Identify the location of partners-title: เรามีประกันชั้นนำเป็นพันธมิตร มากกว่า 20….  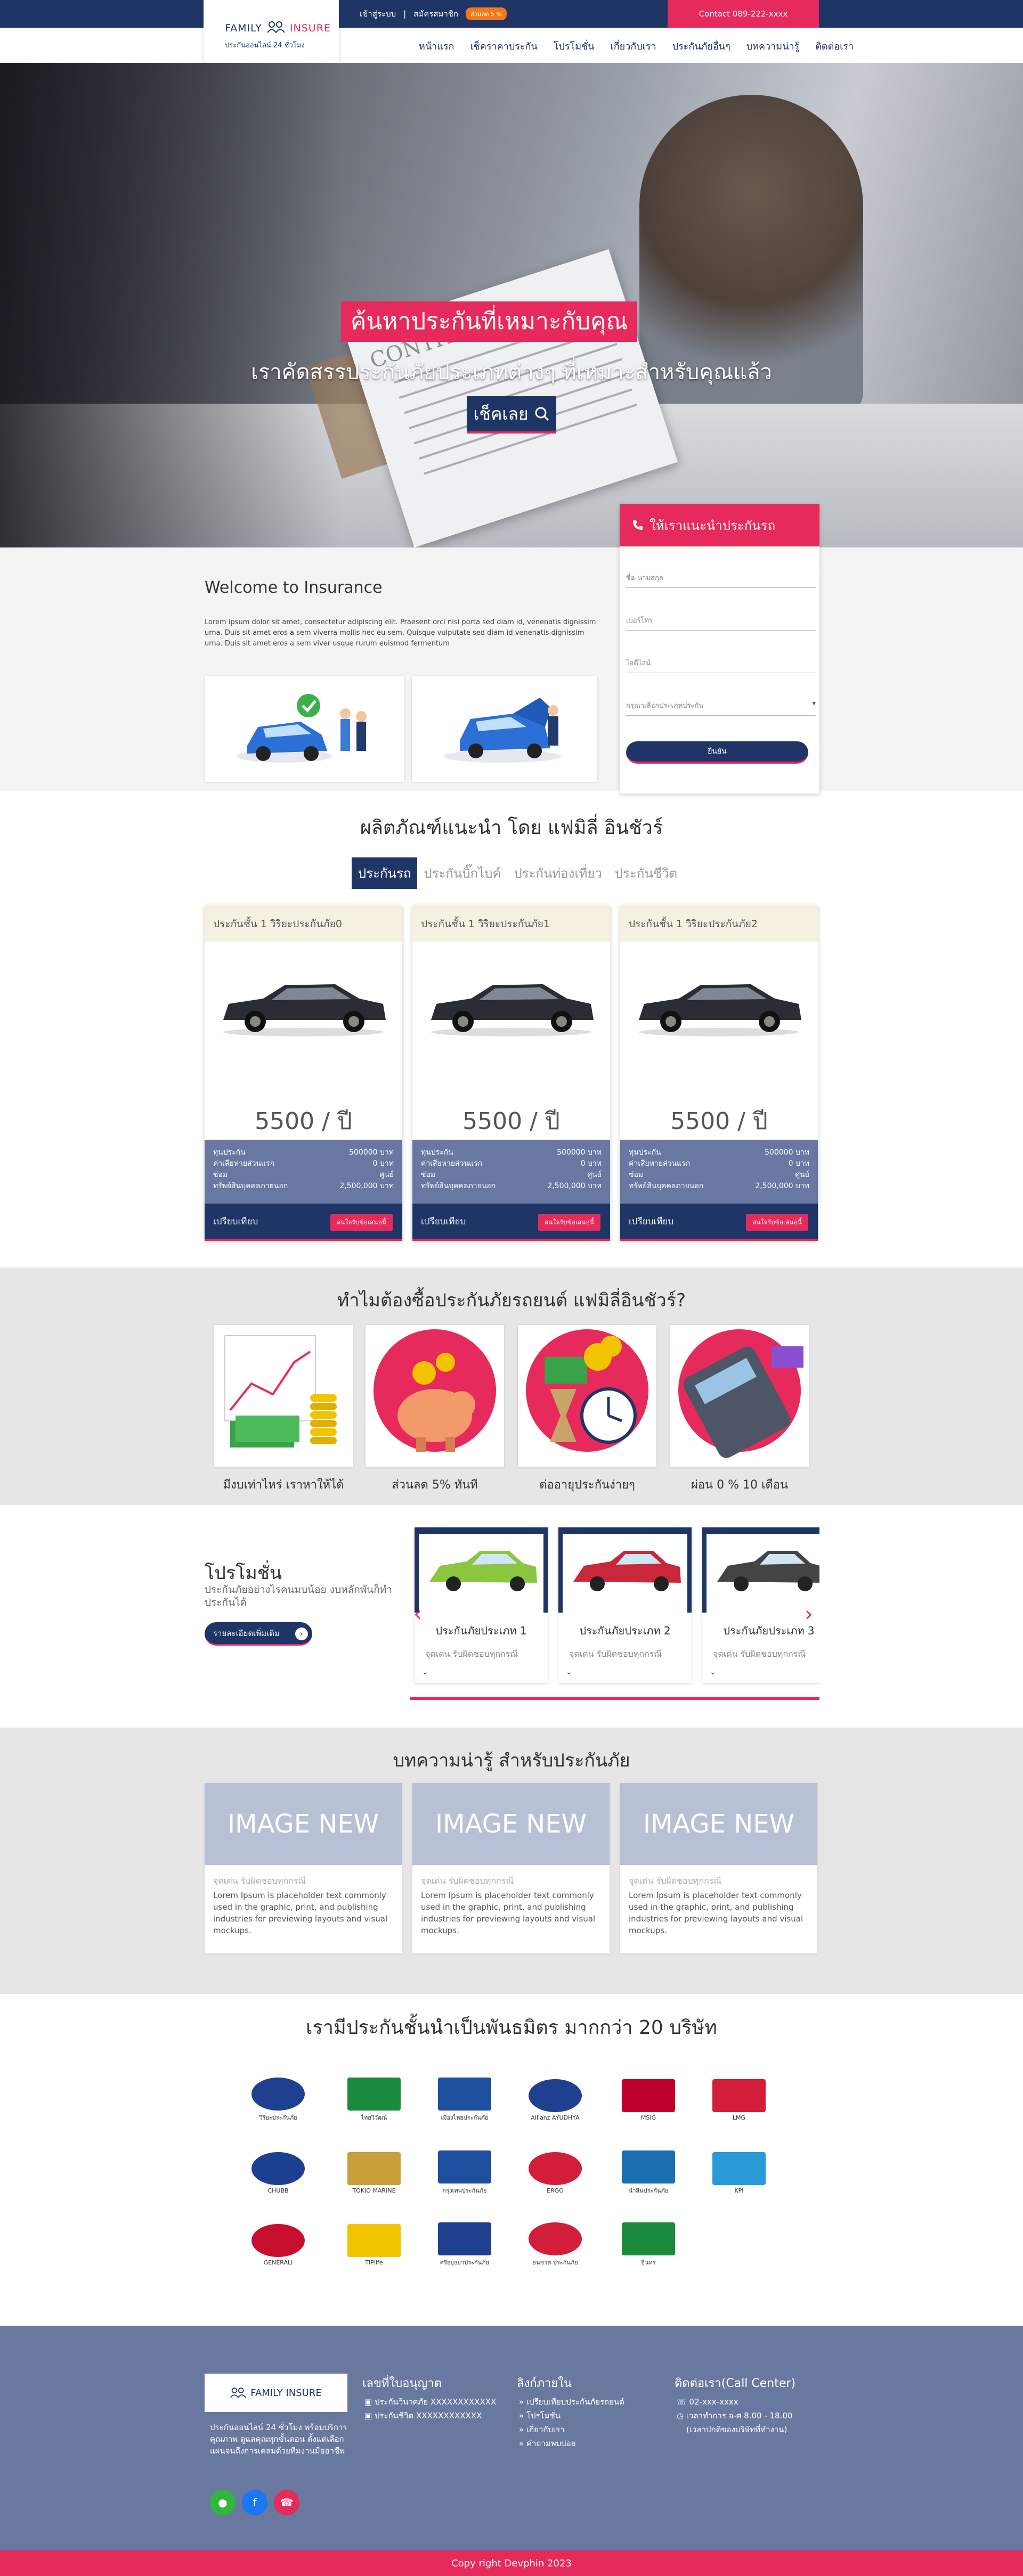
(511, 2028).